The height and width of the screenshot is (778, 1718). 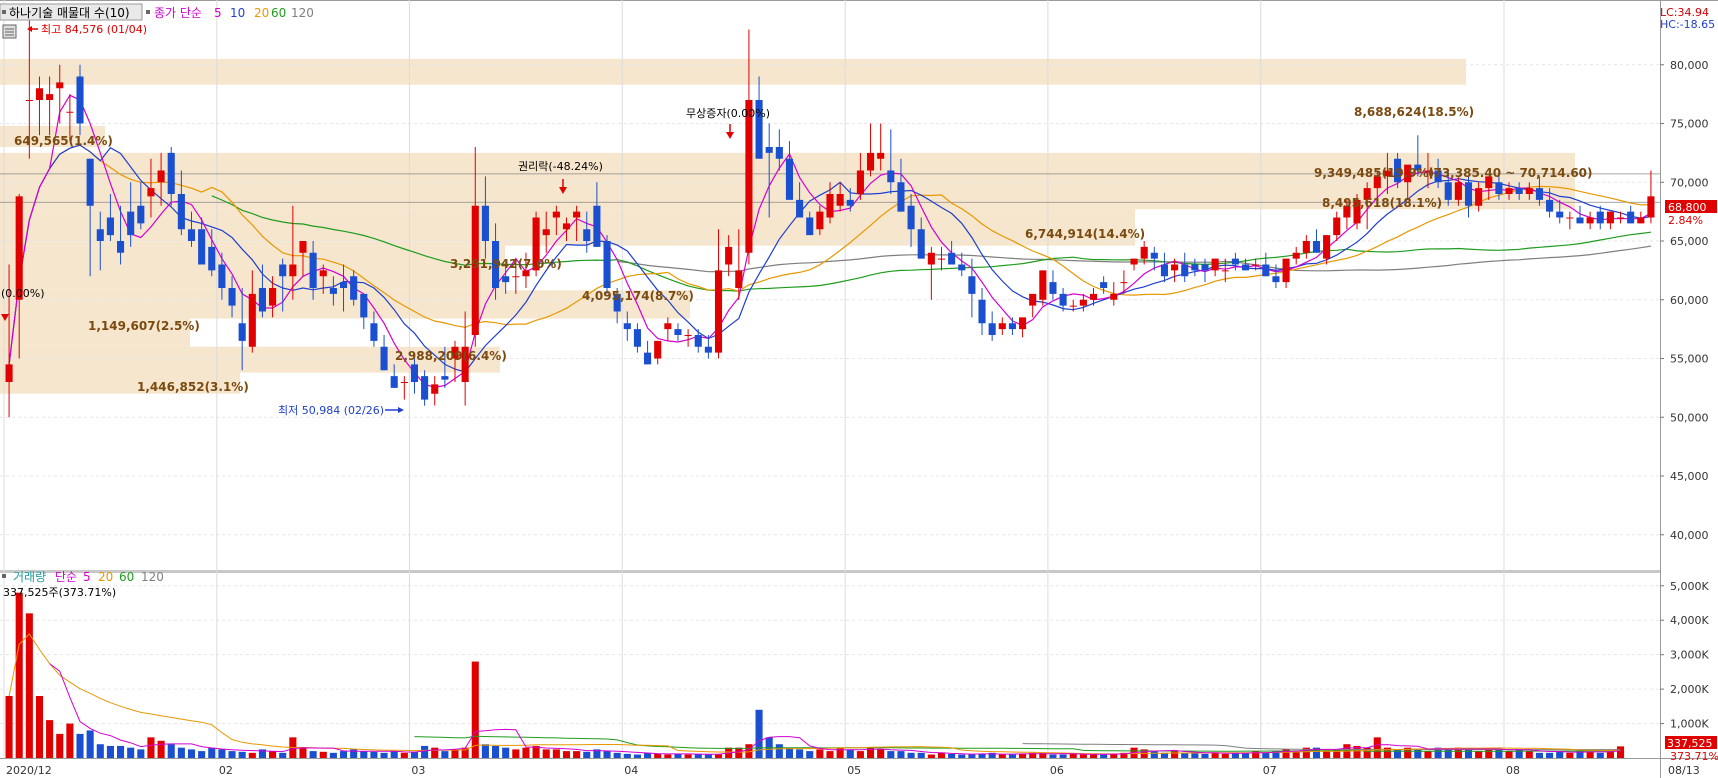 I want to click on candle, so click(x=607, y=264).